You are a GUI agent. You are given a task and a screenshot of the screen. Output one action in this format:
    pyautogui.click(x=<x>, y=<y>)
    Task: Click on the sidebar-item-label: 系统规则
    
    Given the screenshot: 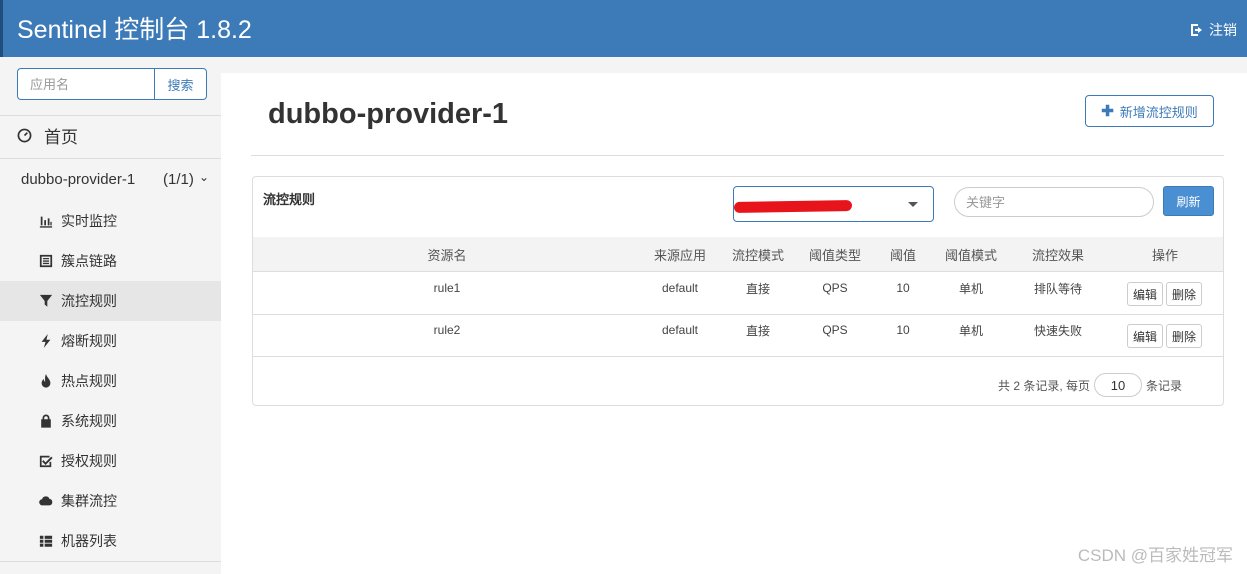 What is the action you would take?
    pyautogui.click(x=89, y=421)
    